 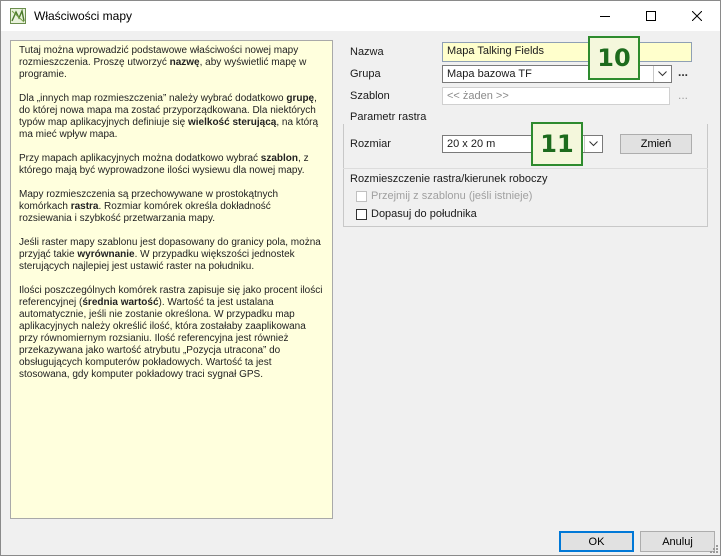 What do you see at coordinates (18, 16) in the screenshot?
I see `map-app-icon` at bounding box center [18, 16].